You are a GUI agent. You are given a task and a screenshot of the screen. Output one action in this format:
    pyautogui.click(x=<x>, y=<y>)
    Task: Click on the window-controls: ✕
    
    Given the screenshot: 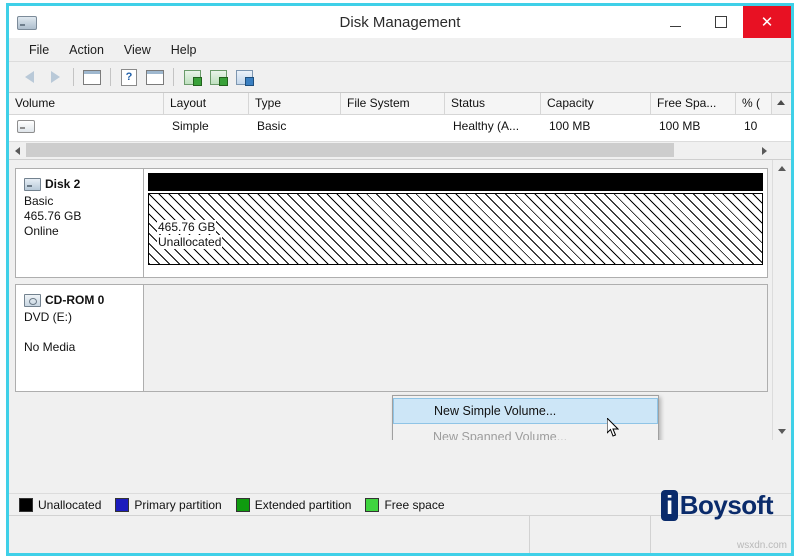 What is the action you would take?
    pyautogui.click(x=722, y=22)
    